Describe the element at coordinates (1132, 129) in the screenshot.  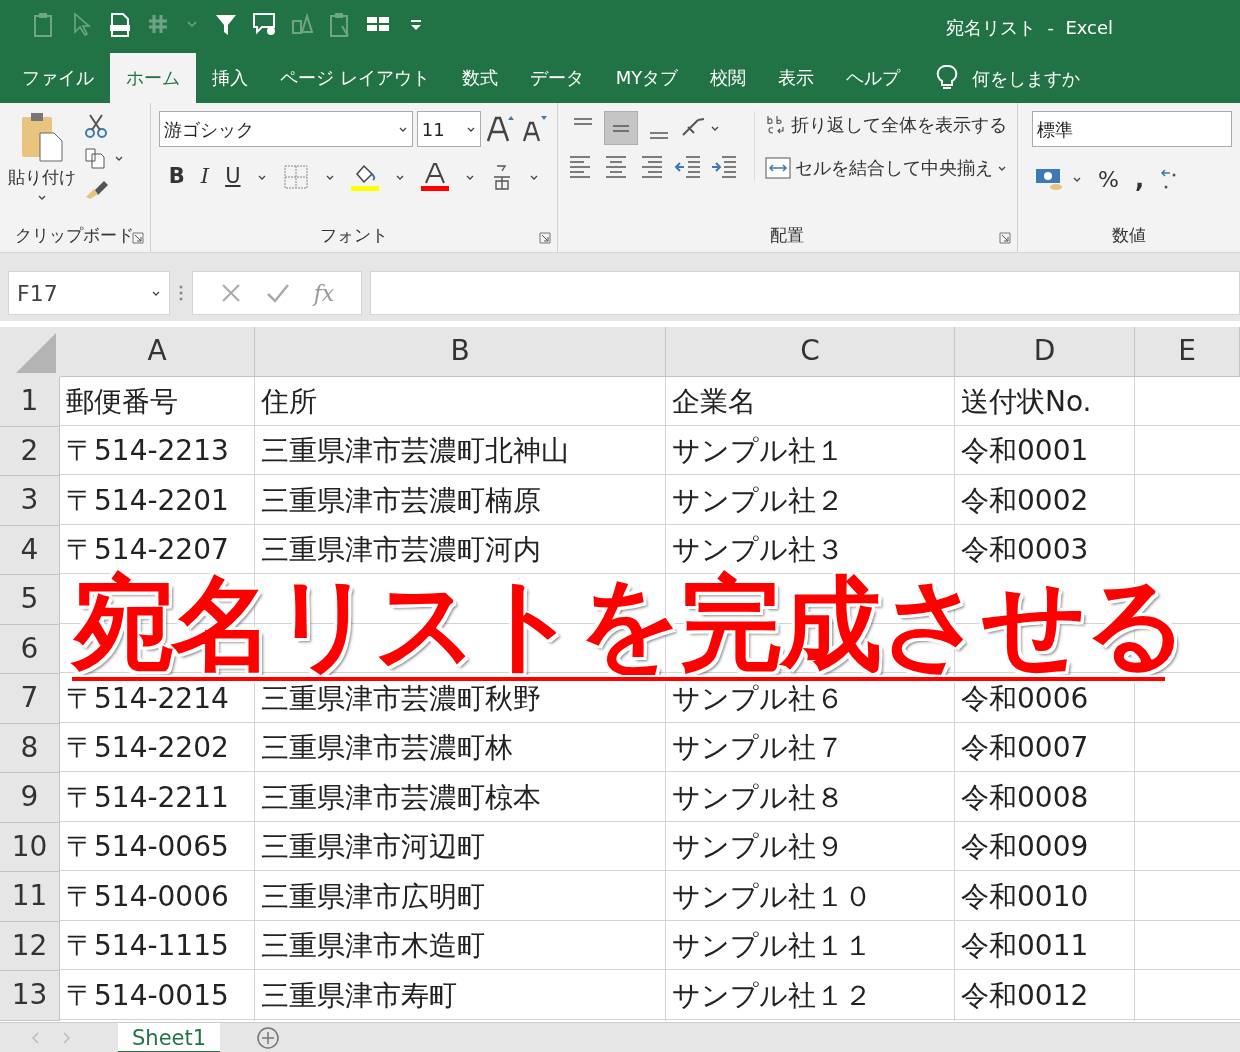
I see `number-format-field: 標準` at that location.